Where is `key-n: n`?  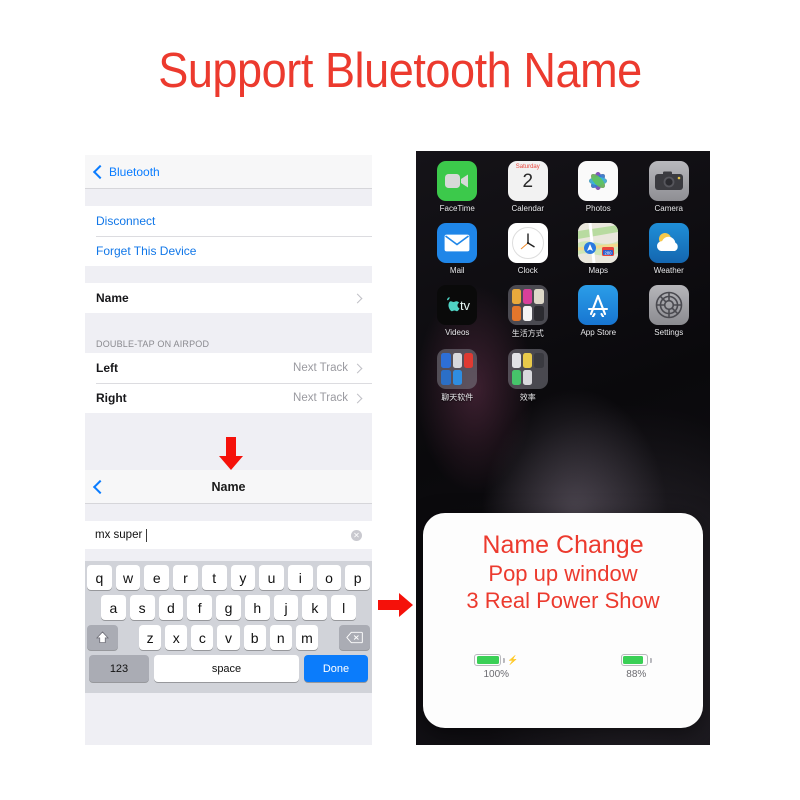 key-n: n is located at coordinates (280, 637).